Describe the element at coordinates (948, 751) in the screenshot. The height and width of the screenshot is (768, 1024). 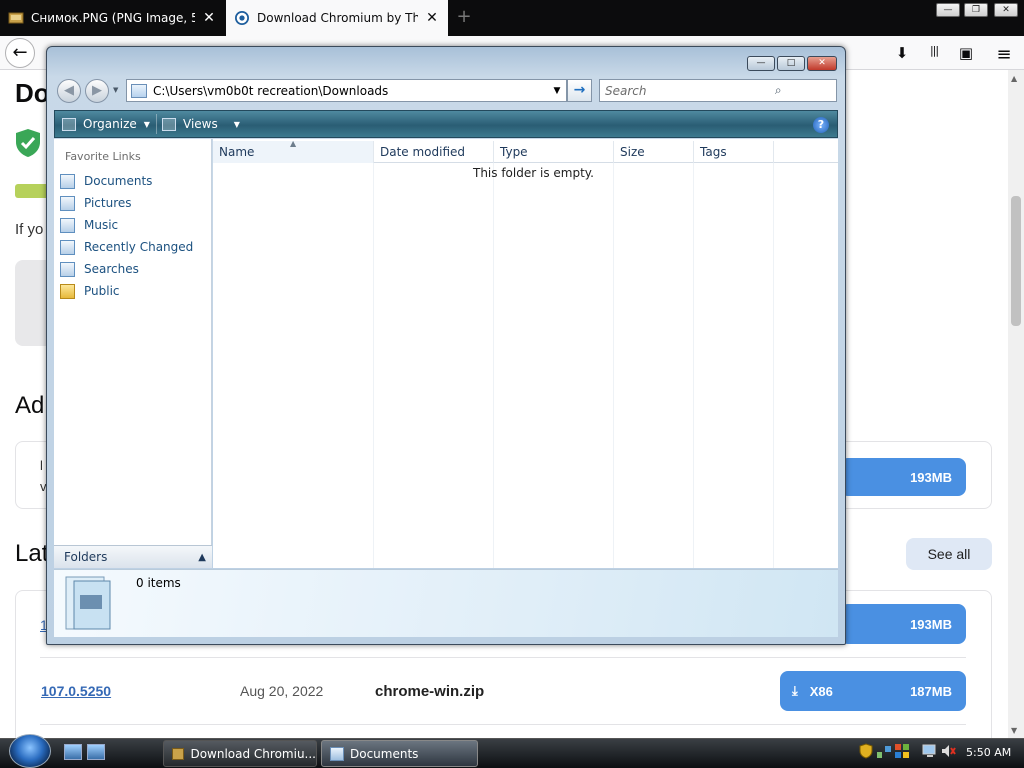
I see `volume-muted-icon` at that location.